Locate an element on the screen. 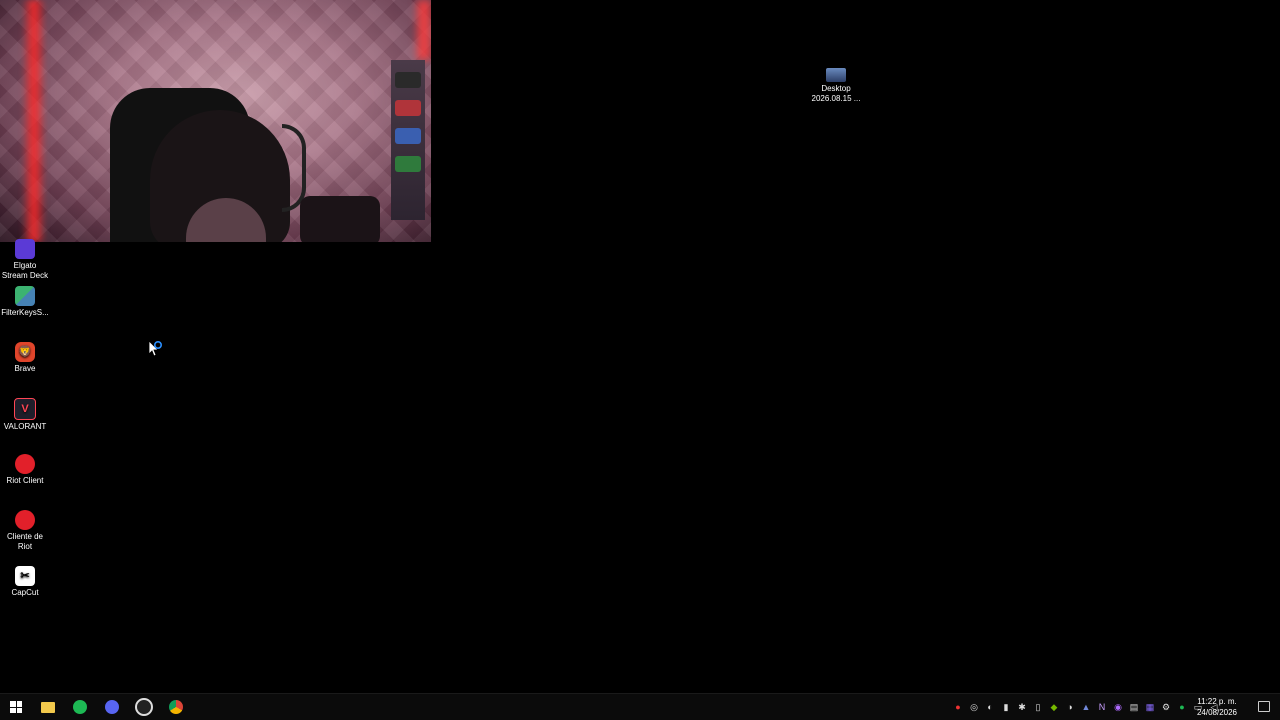 The height and width of the screenshot is (720, 1280). desktop-icon-label: Cliente de Riot is located at coordinates (25, 541).